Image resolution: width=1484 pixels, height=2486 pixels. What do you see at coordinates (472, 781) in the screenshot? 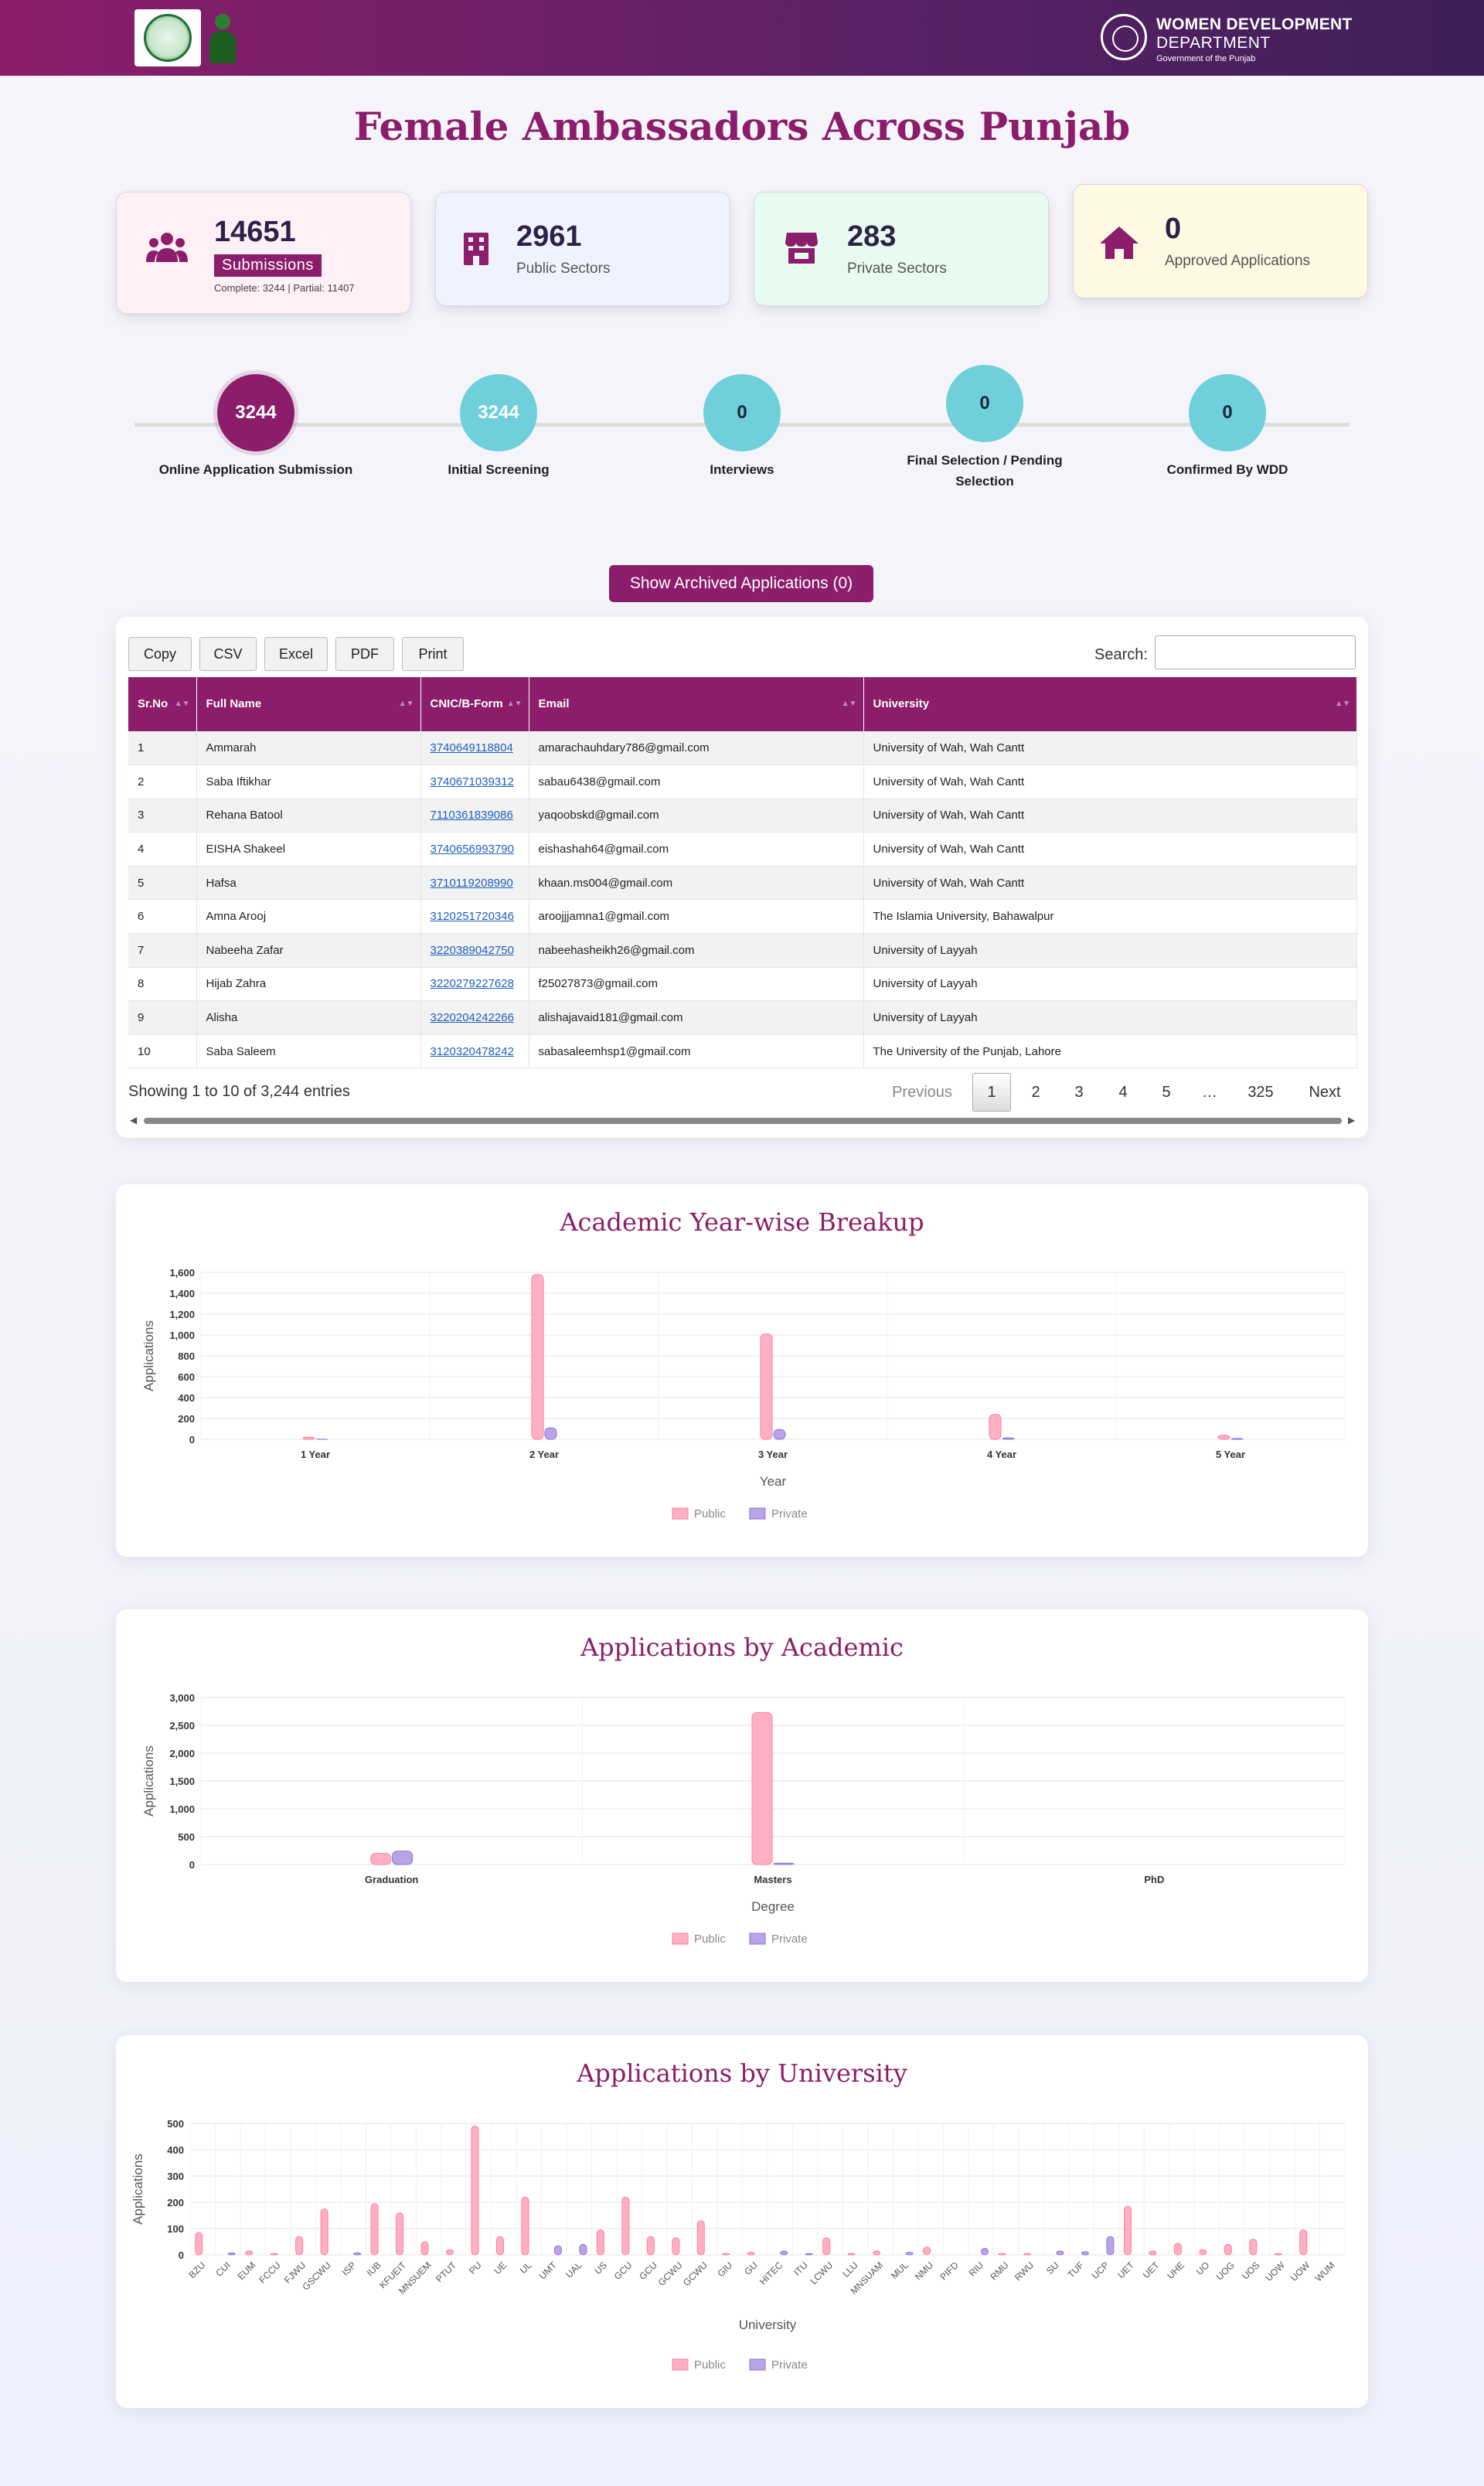
I see `cnic-link: 3740671039312` at bounding box center [472, 781].